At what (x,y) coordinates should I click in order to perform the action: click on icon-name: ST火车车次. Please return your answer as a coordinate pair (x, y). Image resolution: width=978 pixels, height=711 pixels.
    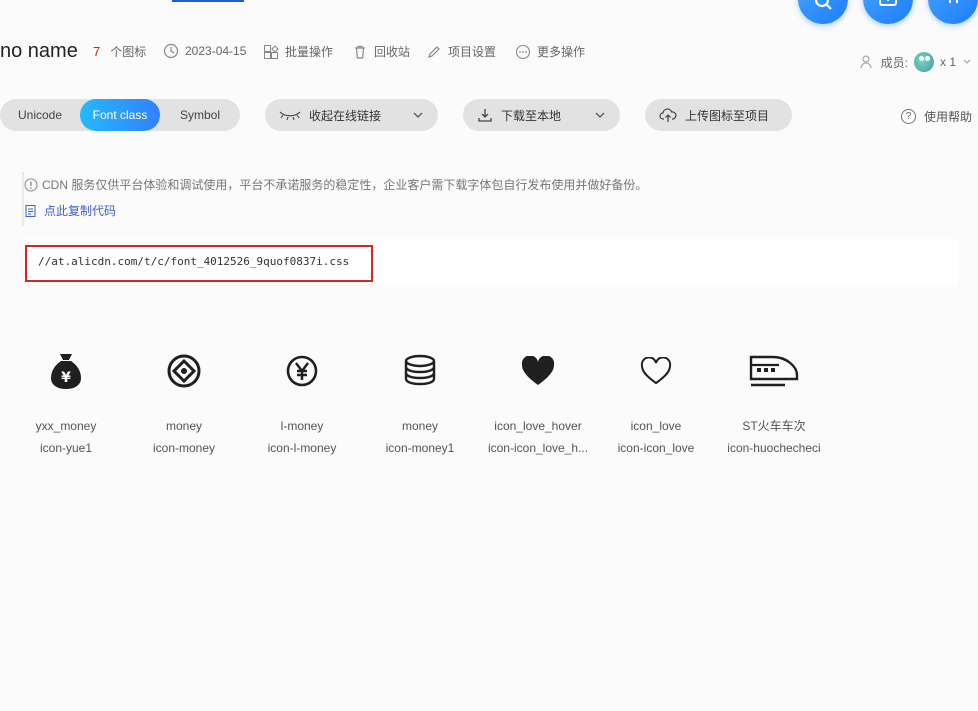
    Looking at the image, I should click on (774, 426).